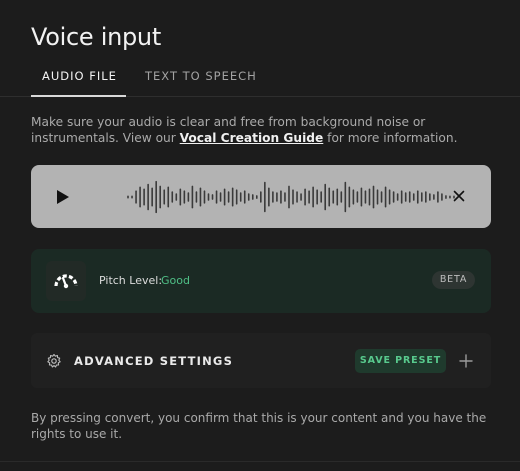  What do you see at coordinates (466, 361) in the screenshot?
I see `plus-icon` at bounding box center [466, 361].